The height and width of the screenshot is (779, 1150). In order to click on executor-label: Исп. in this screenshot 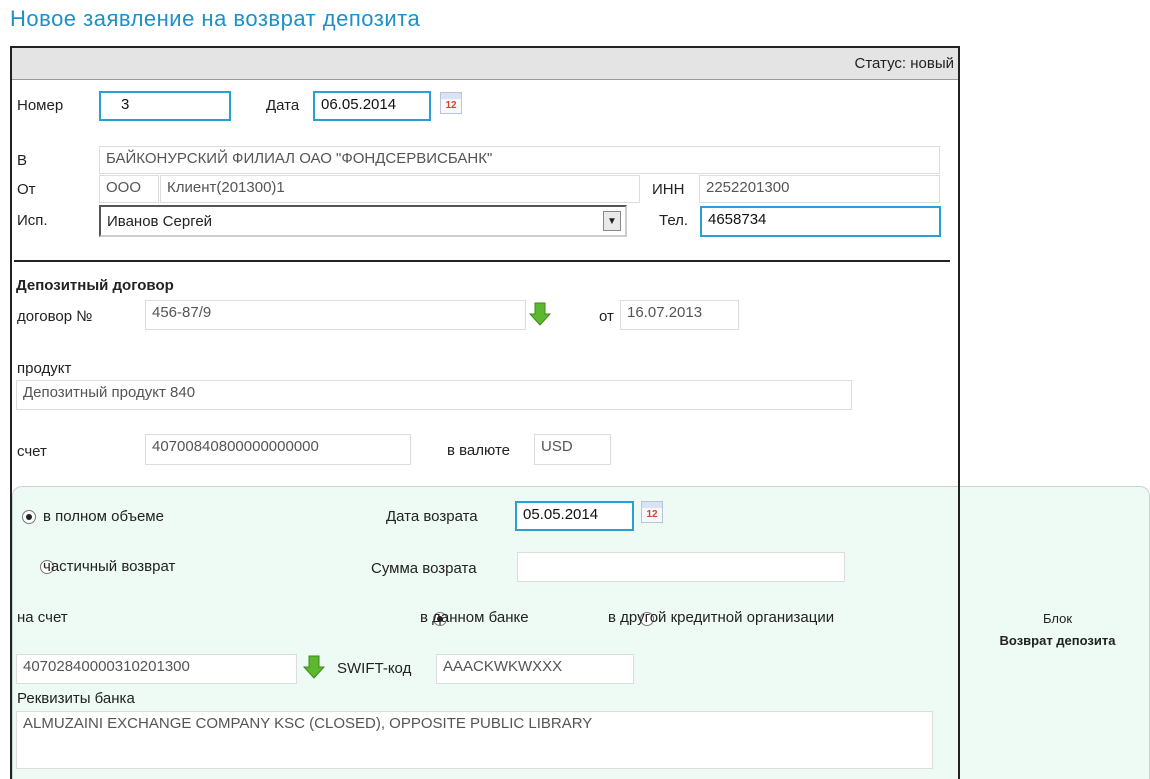, I will do `click(32, 220)`.